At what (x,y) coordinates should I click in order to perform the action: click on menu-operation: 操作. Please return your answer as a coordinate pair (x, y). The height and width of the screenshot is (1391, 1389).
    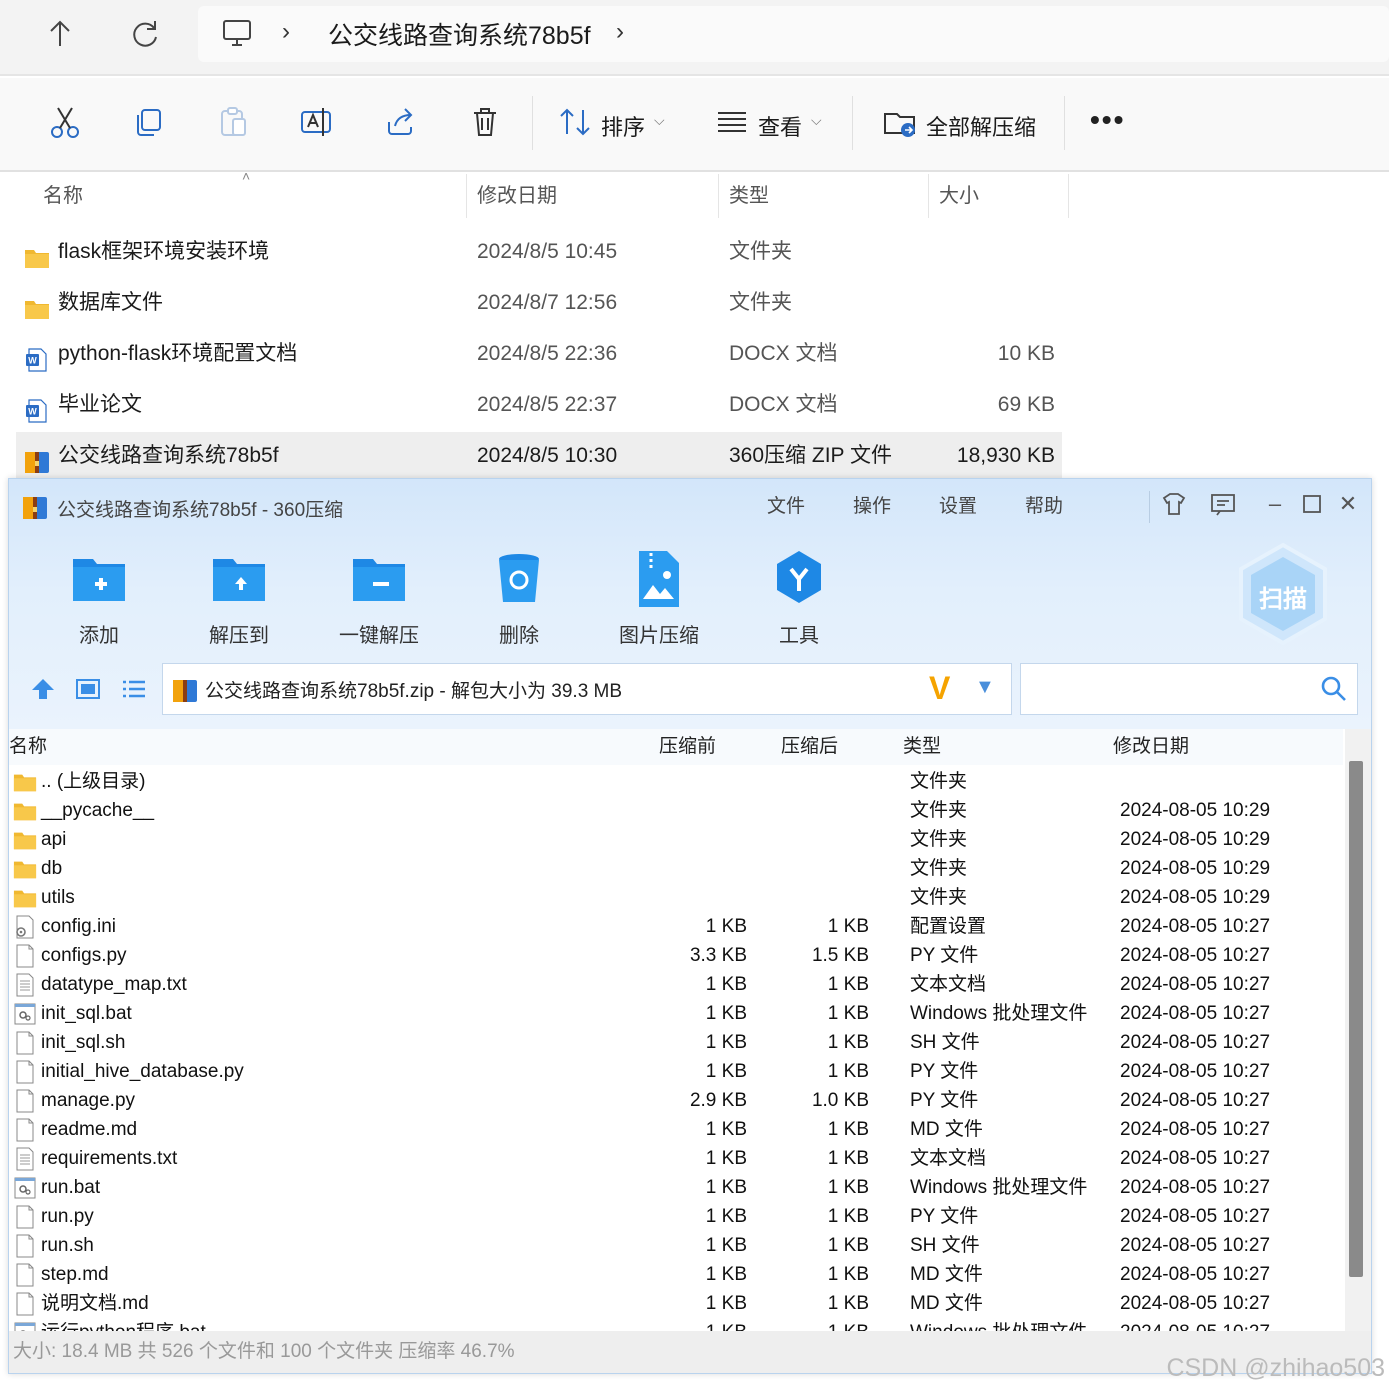
    Looking at the image, I should click on (872, 504).